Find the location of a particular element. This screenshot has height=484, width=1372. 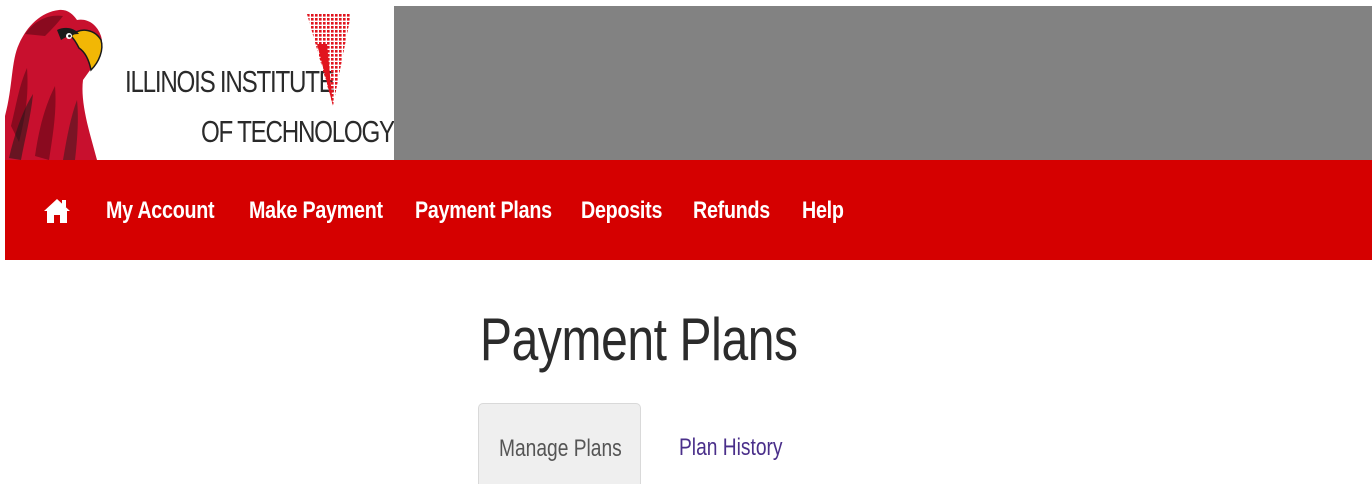

tab-manage-plans-label: Manage Plans is located at coordinates (560, 448).